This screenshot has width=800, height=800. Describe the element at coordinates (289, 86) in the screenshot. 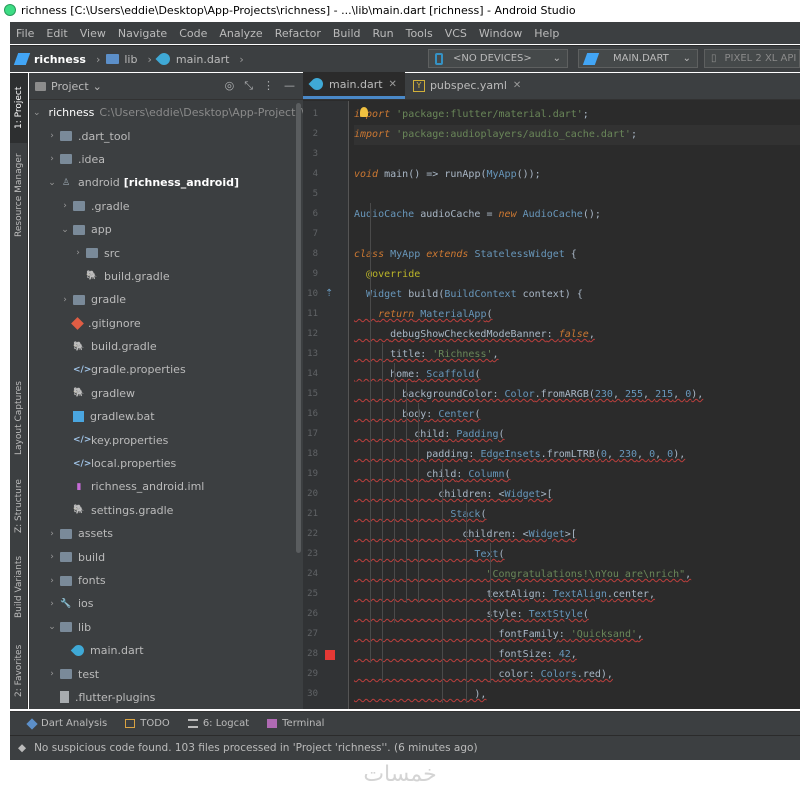

I see `hide-panel-icon: —` at that location.